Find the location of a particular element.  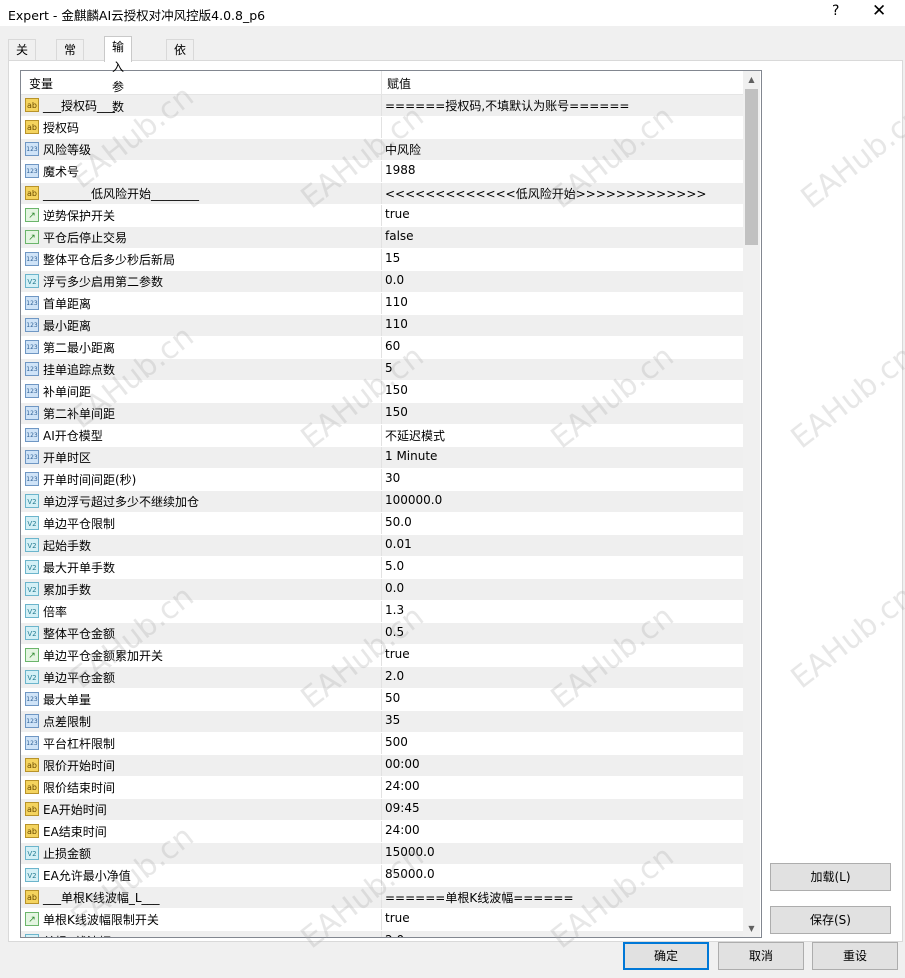

scroll-thumb is located at coordinates (751, 167).